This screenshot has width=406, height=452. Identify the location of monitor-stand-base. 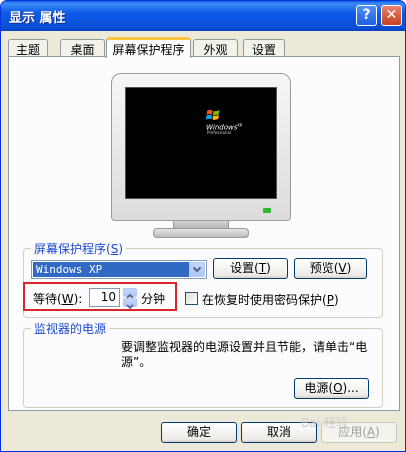
(201, 233).